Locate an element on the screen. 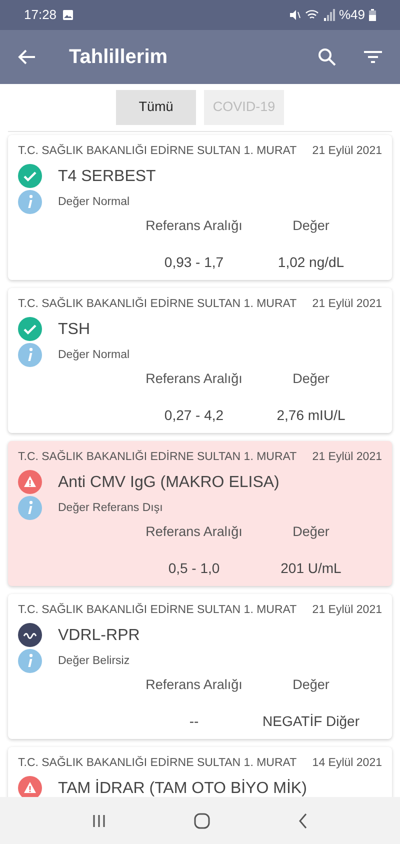 The width and height of the screenshot is (400, 844). range-value: 0,5 - 1,0 is located at coordinates (194, 568).